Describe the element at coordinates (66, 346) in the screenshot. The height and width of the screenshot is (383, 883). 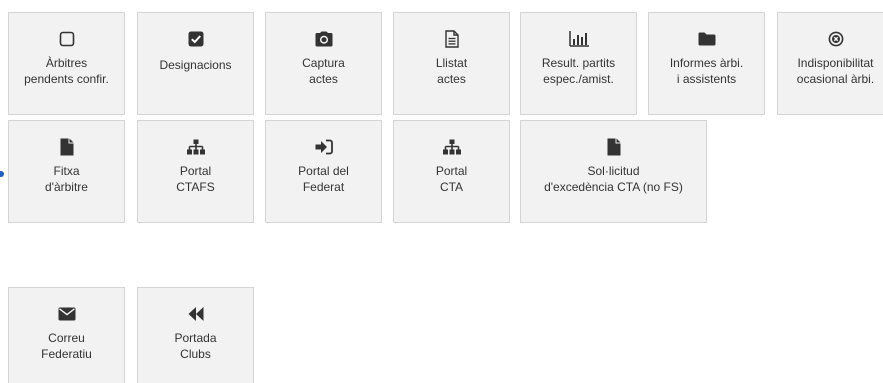
I see `tile-label: Correu Federatiu` at that location.